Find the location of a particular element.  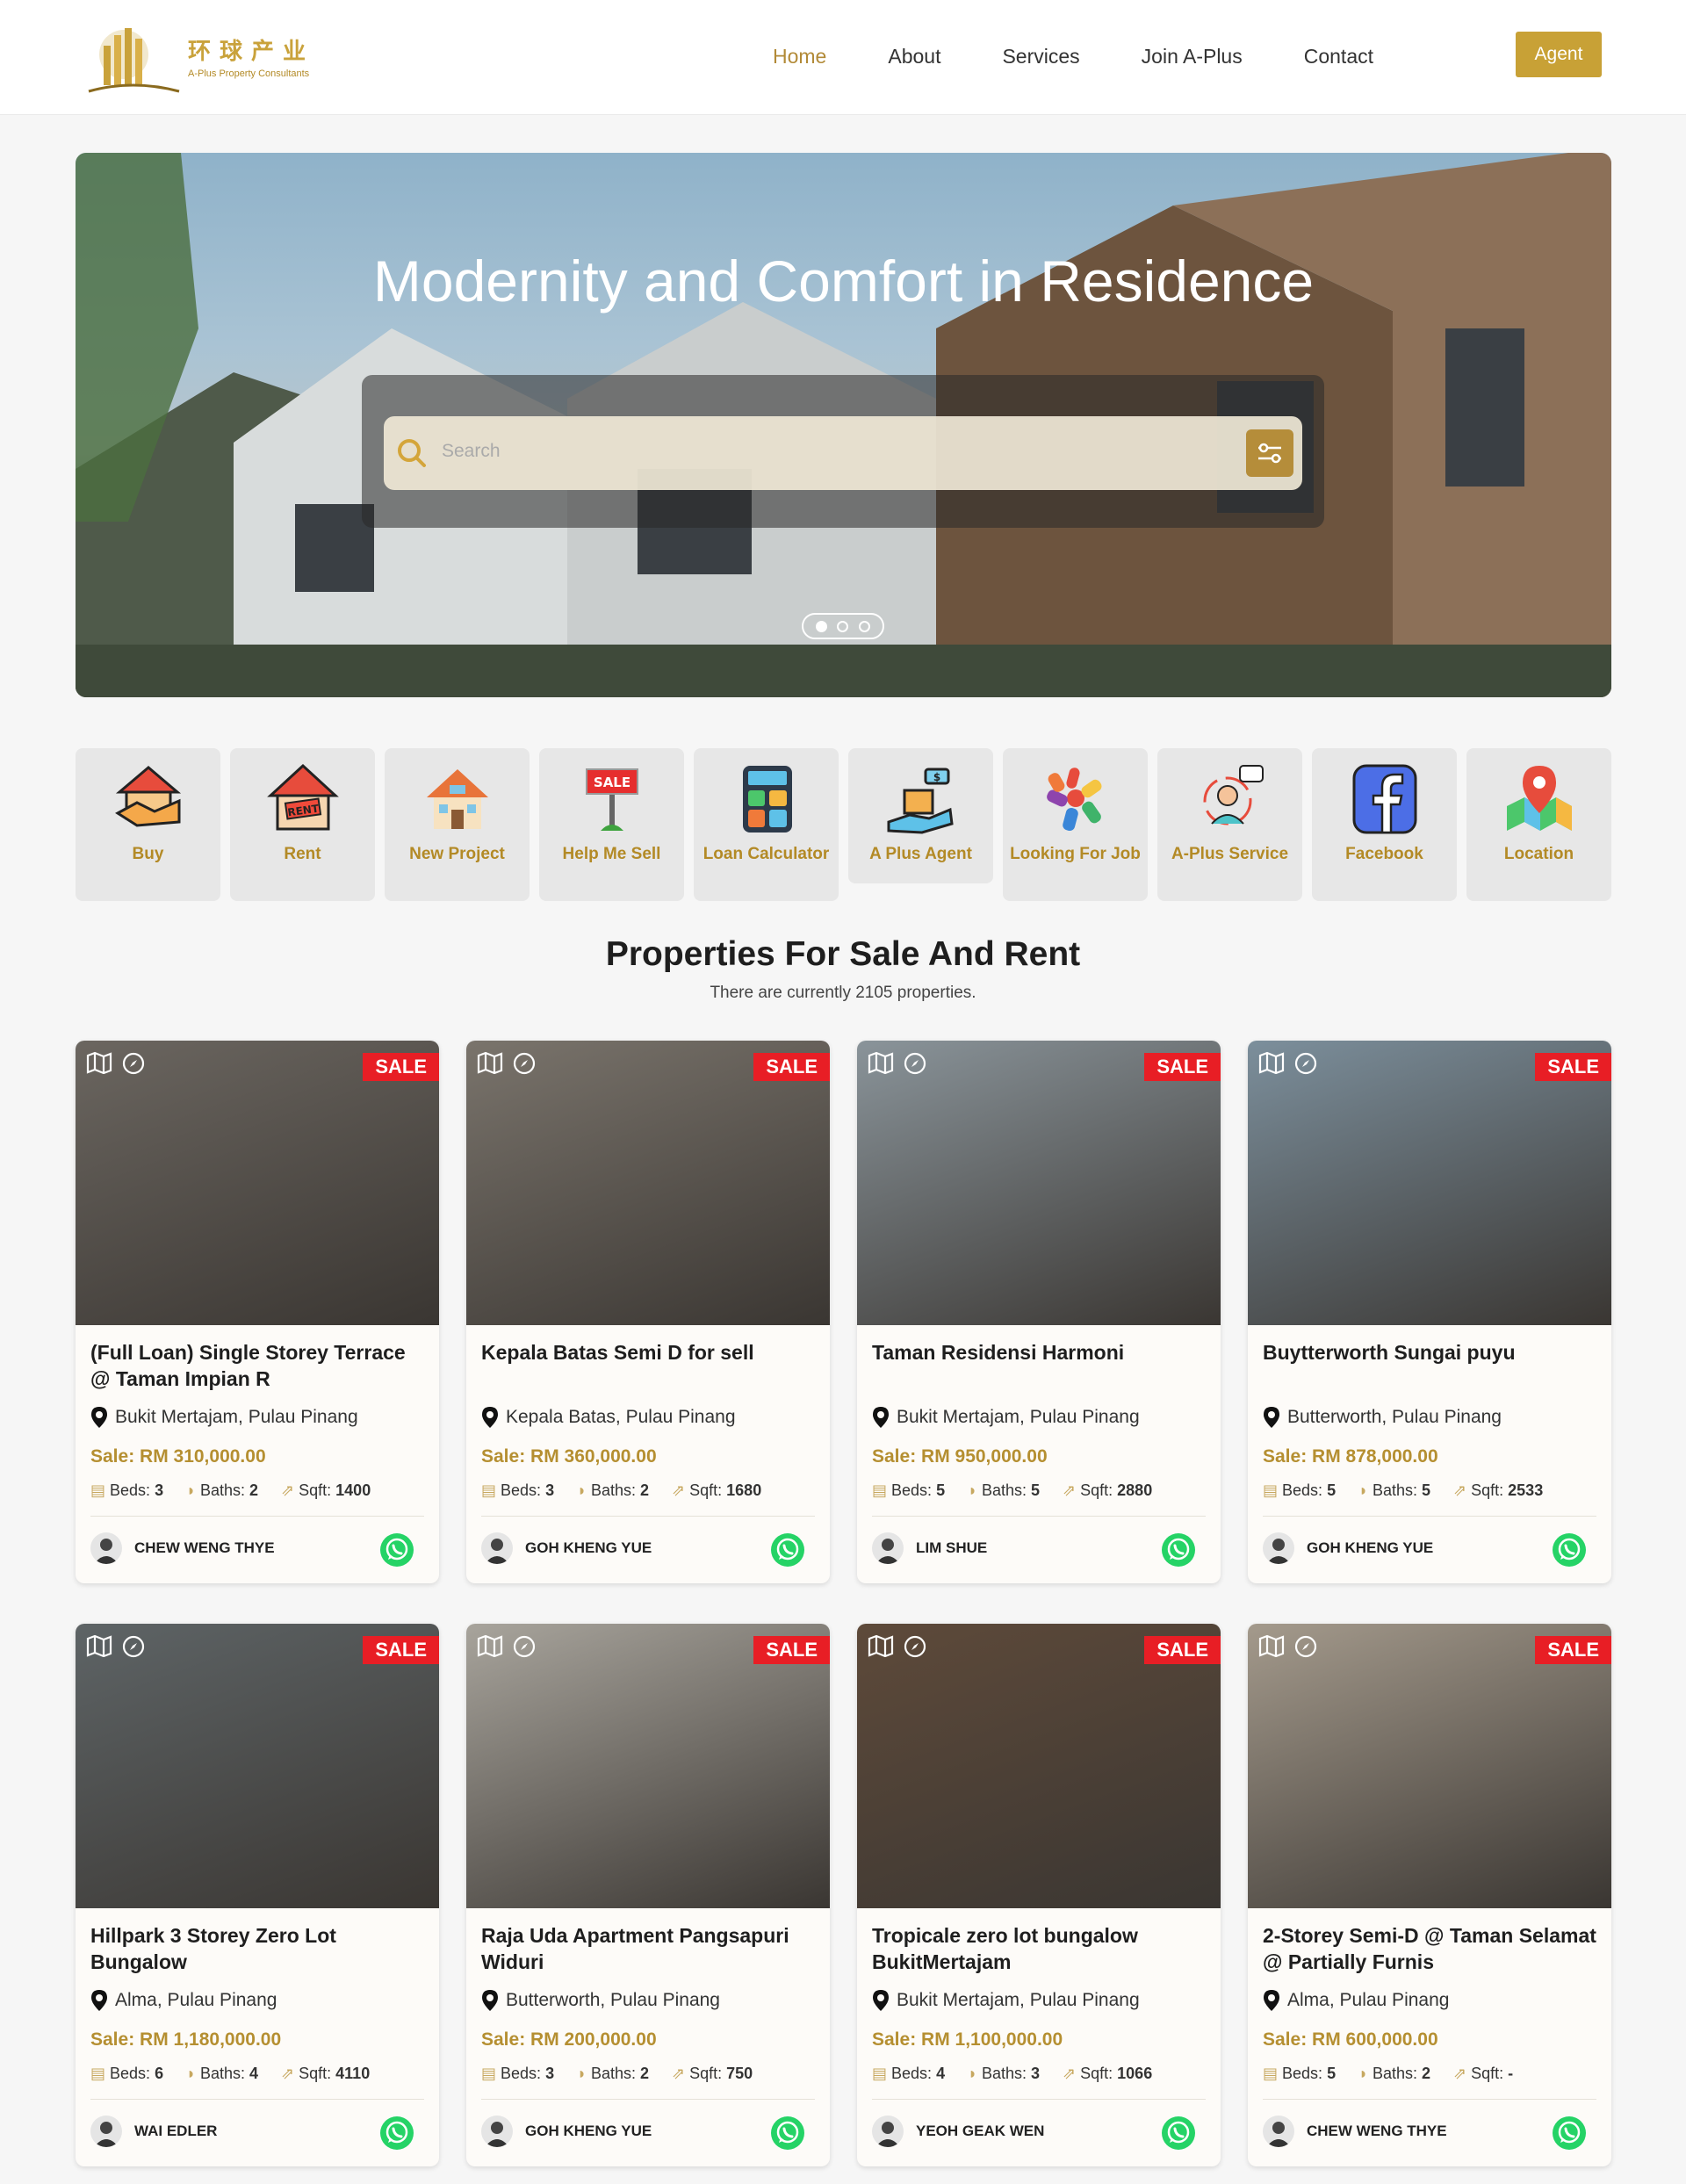

nav-home: Home is located at coordinates (800, 58).